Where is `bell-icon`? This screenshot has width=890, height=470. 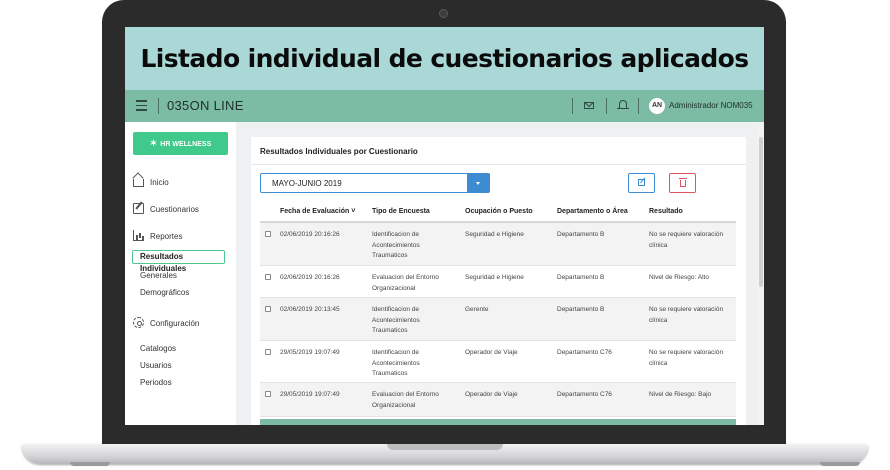 bell-icon is located at coordinates (623, 105).